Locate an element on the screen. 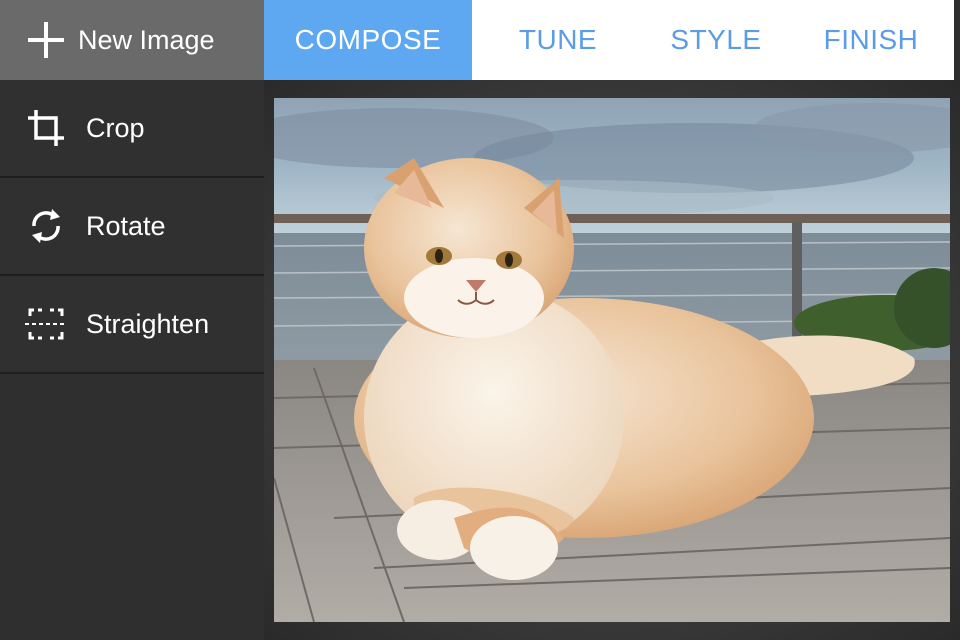  tab-bar: COMPOSE TUNE STYLE FINISH is located at coordinates (609, 40).